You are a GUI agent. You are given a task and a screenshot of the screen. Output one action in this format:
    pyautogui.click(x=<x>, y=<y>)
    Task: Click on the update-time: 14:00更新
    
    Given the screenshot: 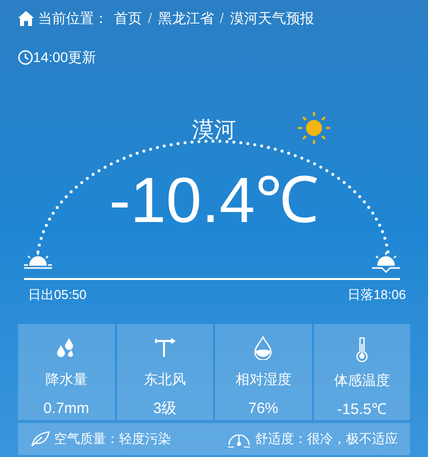 What is the action you would take?
    pyautogui.click(x=64, y=57)
    